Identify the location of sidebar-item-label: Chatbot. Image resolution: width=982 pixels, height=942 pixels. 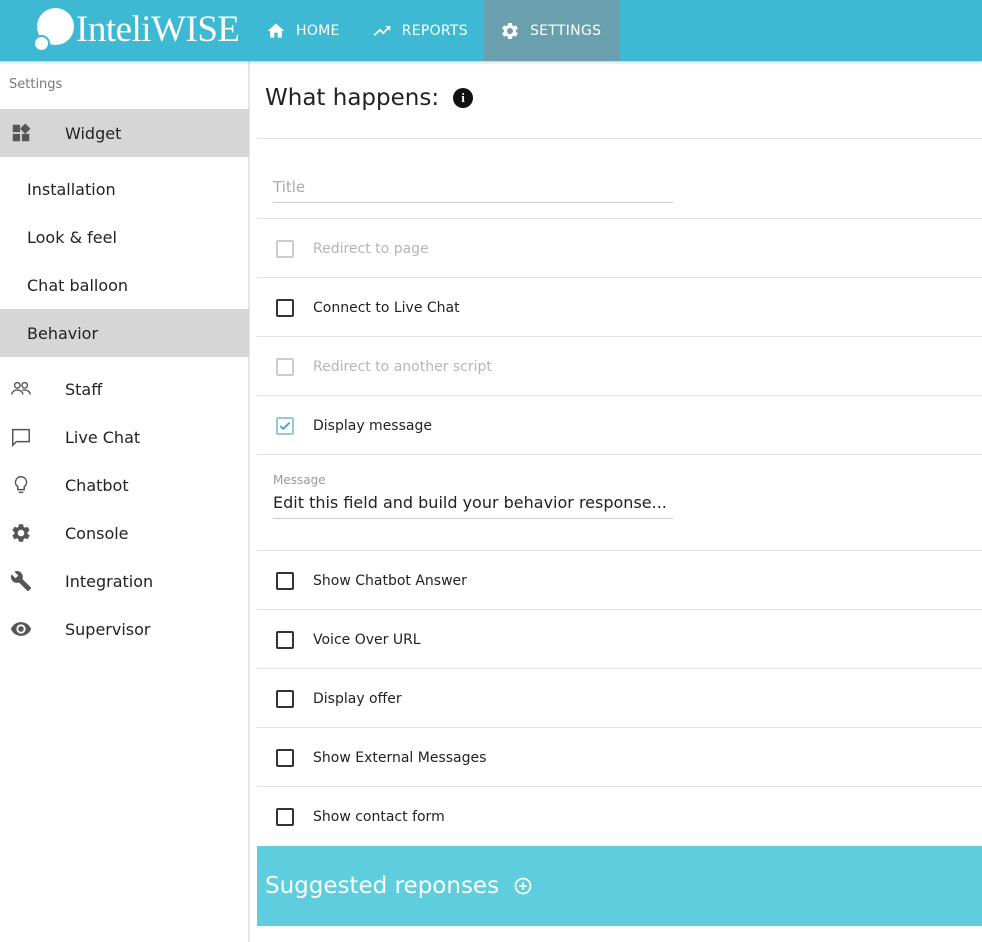
(97, 485).